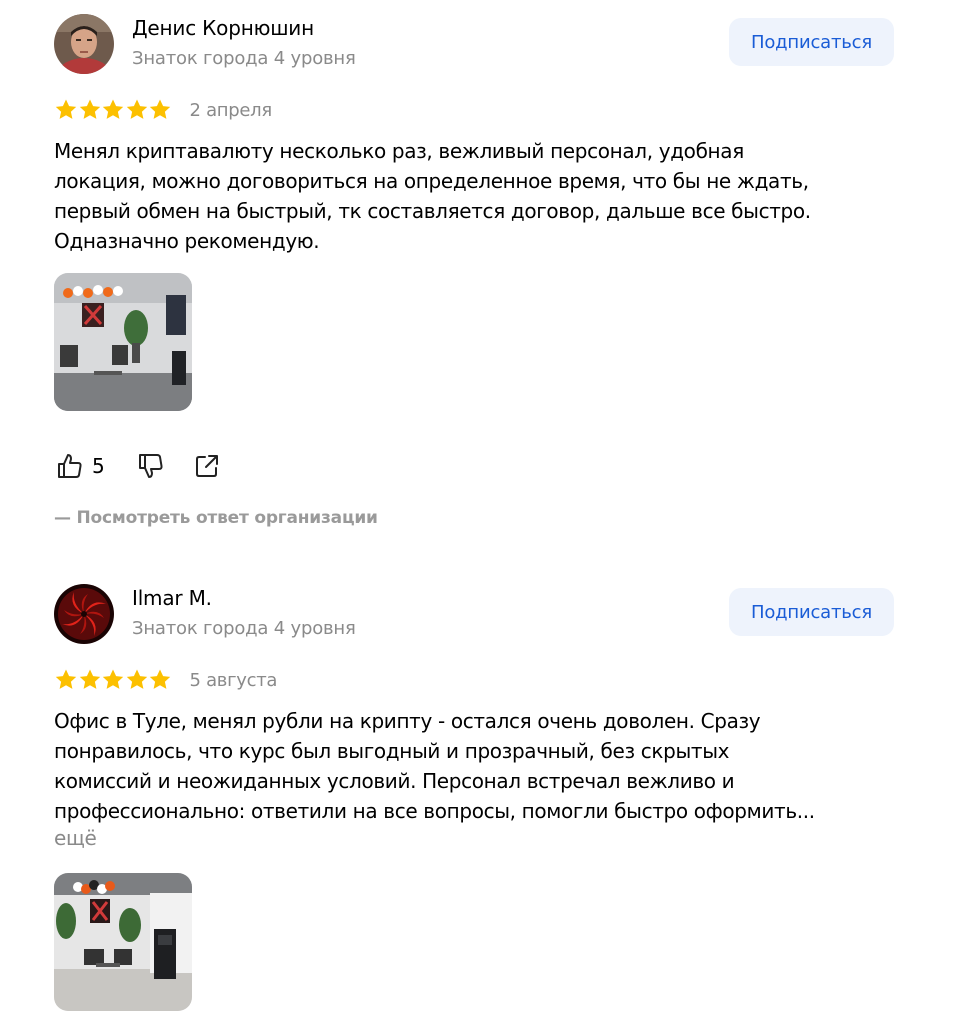 This screenshot has width=975, height=1017. I want to click on share-icon, so click(207, 466).